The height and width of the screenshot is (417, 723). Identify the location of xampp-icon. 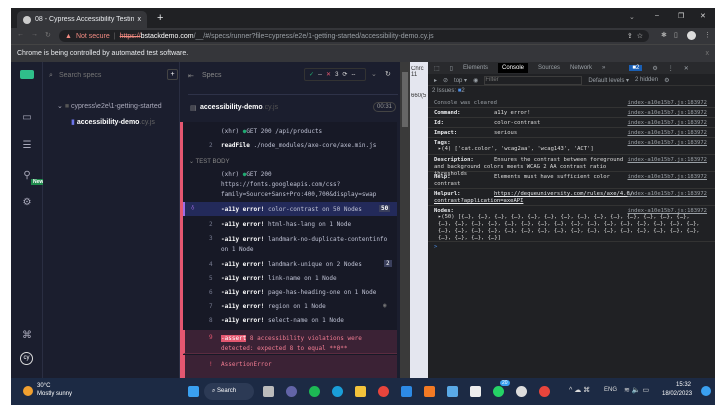
(429, 391).